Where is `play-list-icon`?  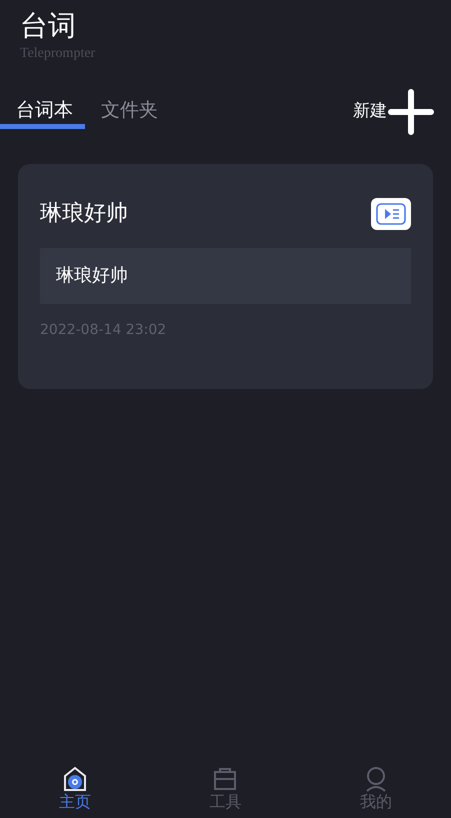 play-list-icon is located at coordinates (391, 214).